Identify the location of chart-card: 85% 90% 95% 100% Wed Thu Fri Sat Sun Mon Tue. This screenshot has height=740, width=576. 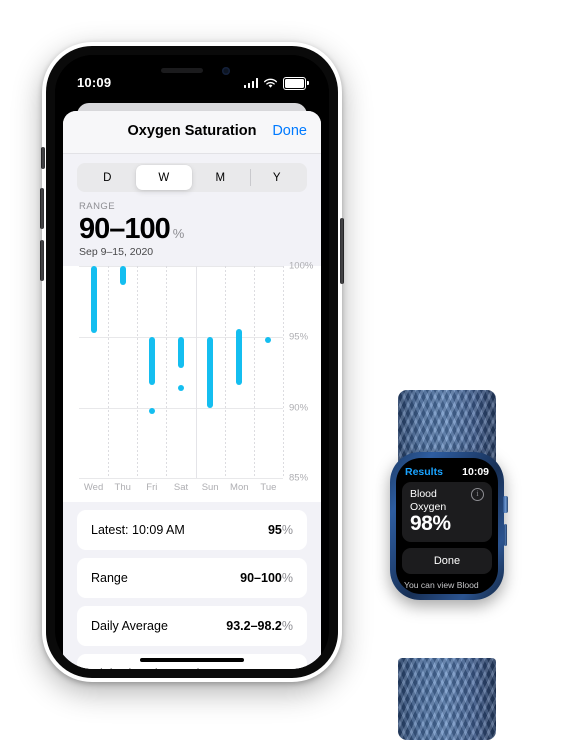
(192, 382).